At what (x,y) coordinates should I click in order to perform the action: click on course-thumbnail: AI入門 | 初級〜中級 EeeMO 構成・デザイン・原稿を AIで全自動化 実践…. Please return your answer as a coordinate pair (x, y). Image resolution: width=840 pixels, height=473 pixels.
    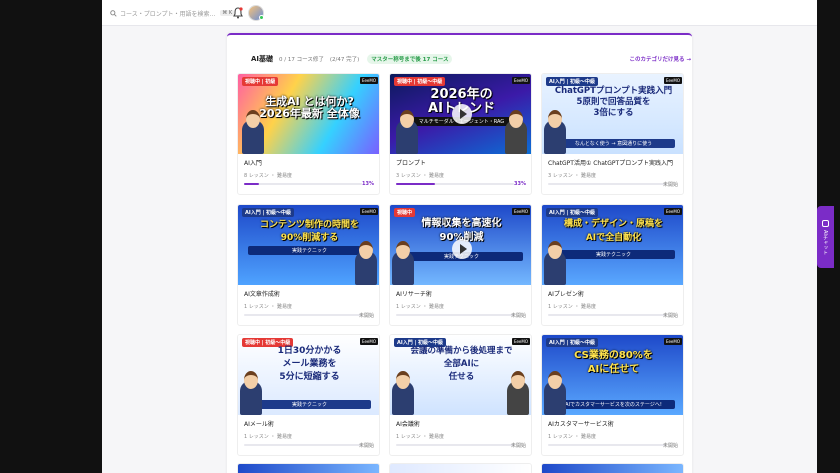
    Looking at the image, I should click on (612, 245).